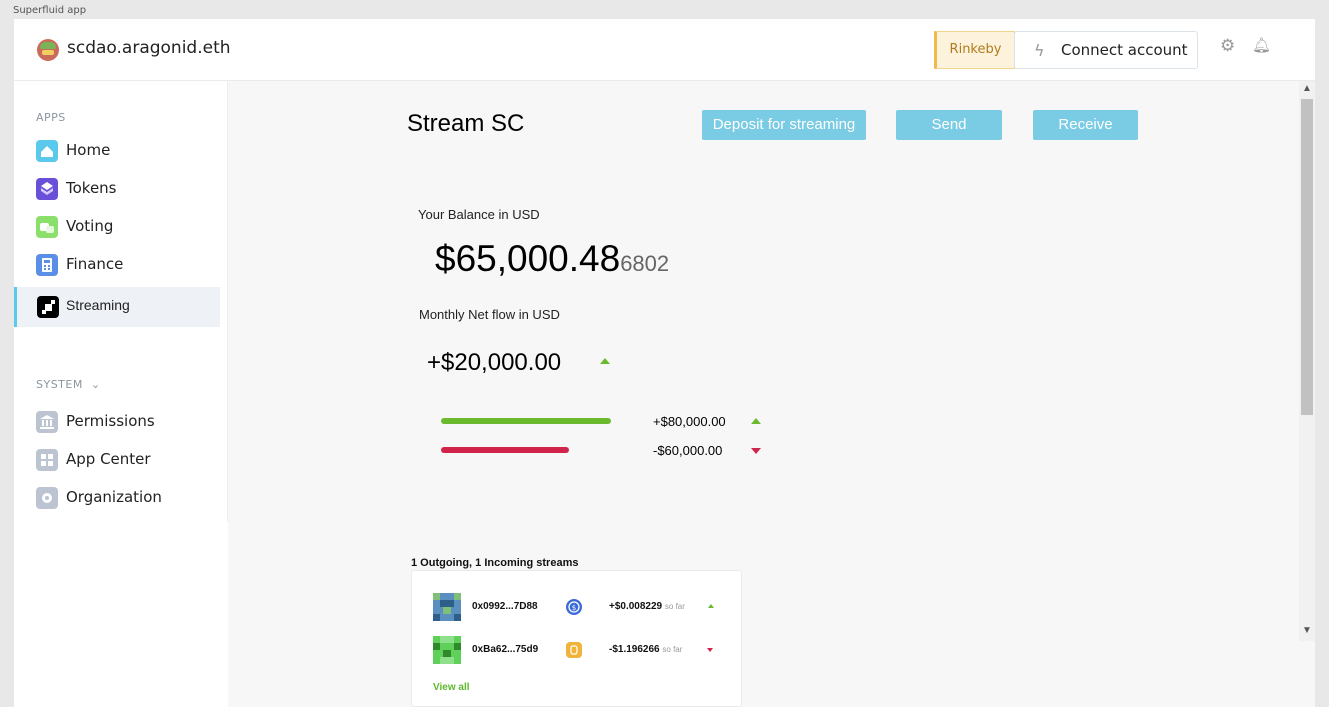 The height and width of the screenshot is (707, 1329). I want to click on sidebar-item-app-center: App Center, so click(117, 459).